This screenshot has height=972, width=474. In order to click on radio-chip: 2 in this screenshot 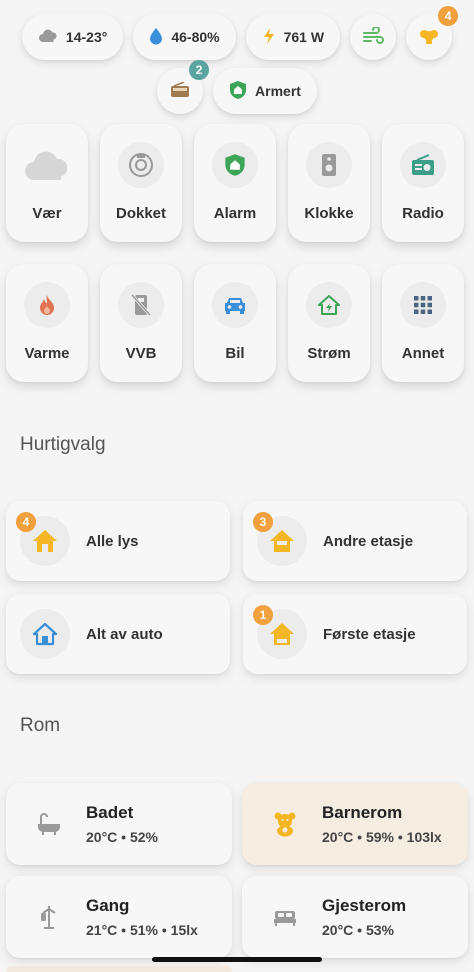, I will do `click(183, 87)`.